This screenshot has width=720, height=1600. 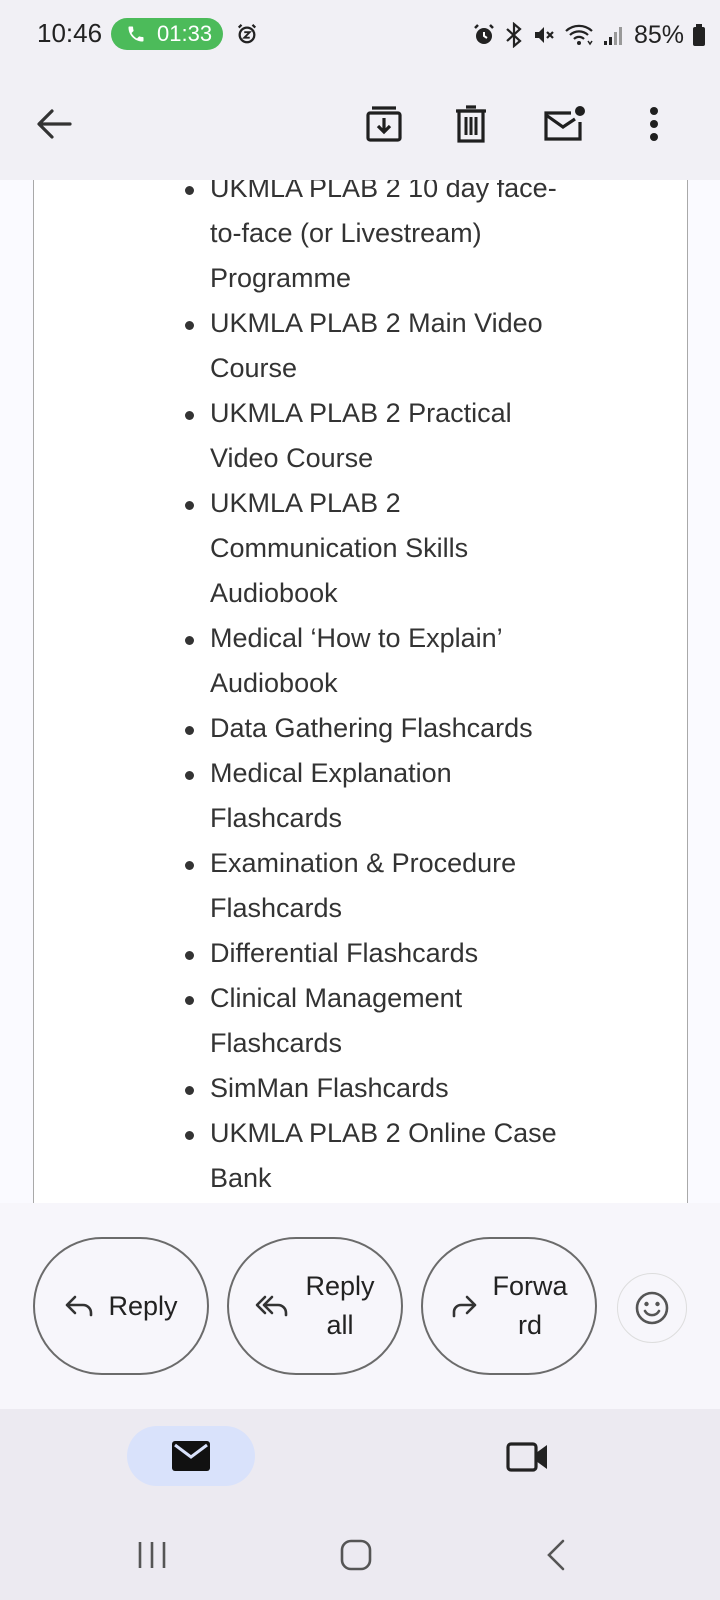 What do you see at coordinates (544, 35) in the screenshot?
I see `mute-icon` at bounding box center [544, 35].